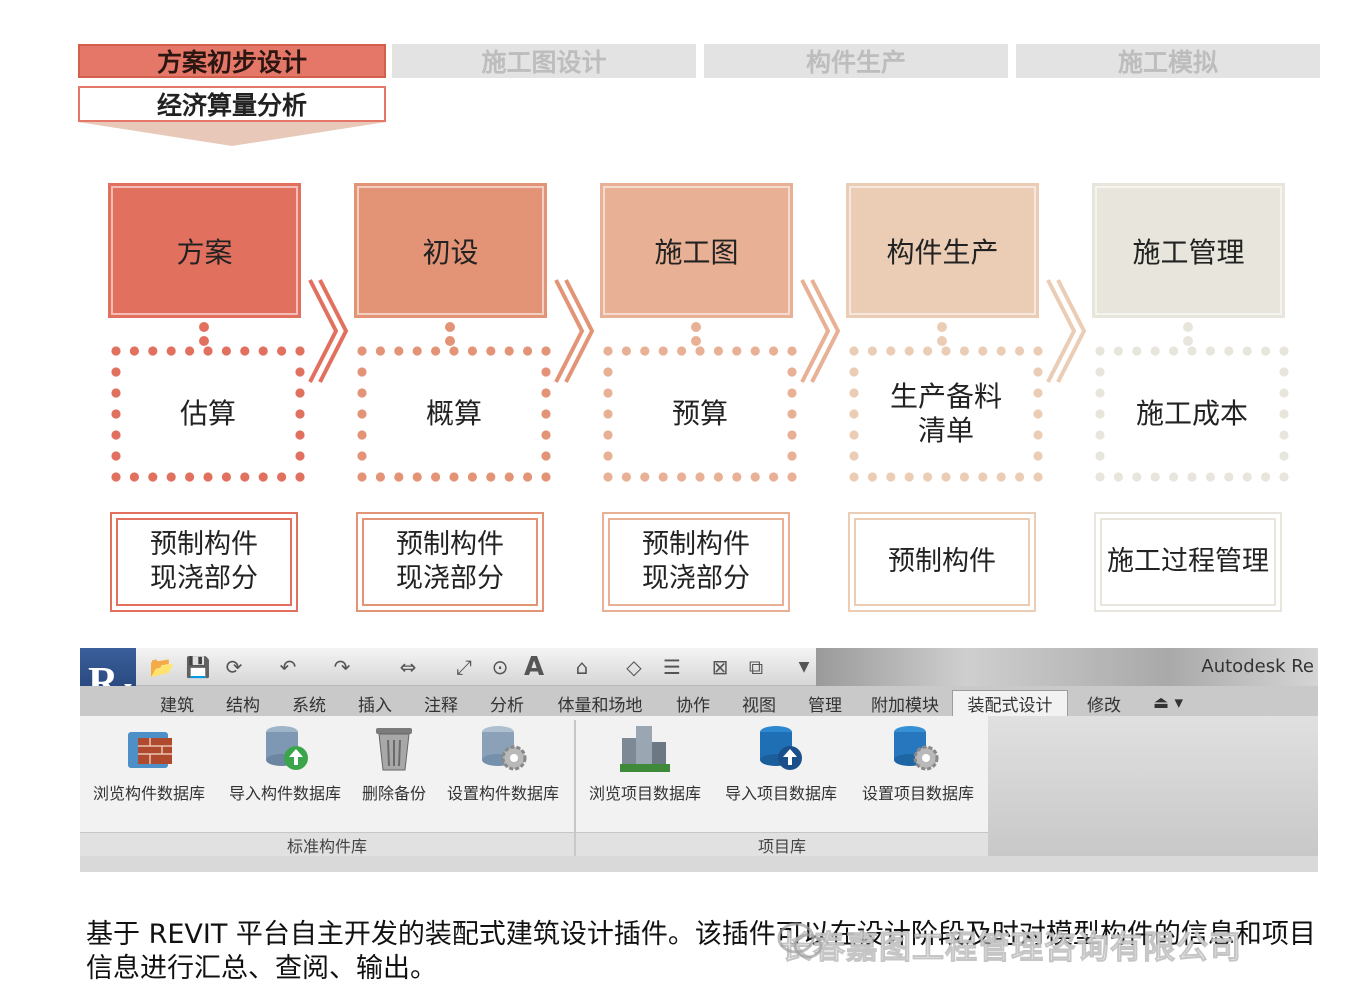 The image size is (1360, 1004). I want to click on stage-box: 初设, so click(450, 250).